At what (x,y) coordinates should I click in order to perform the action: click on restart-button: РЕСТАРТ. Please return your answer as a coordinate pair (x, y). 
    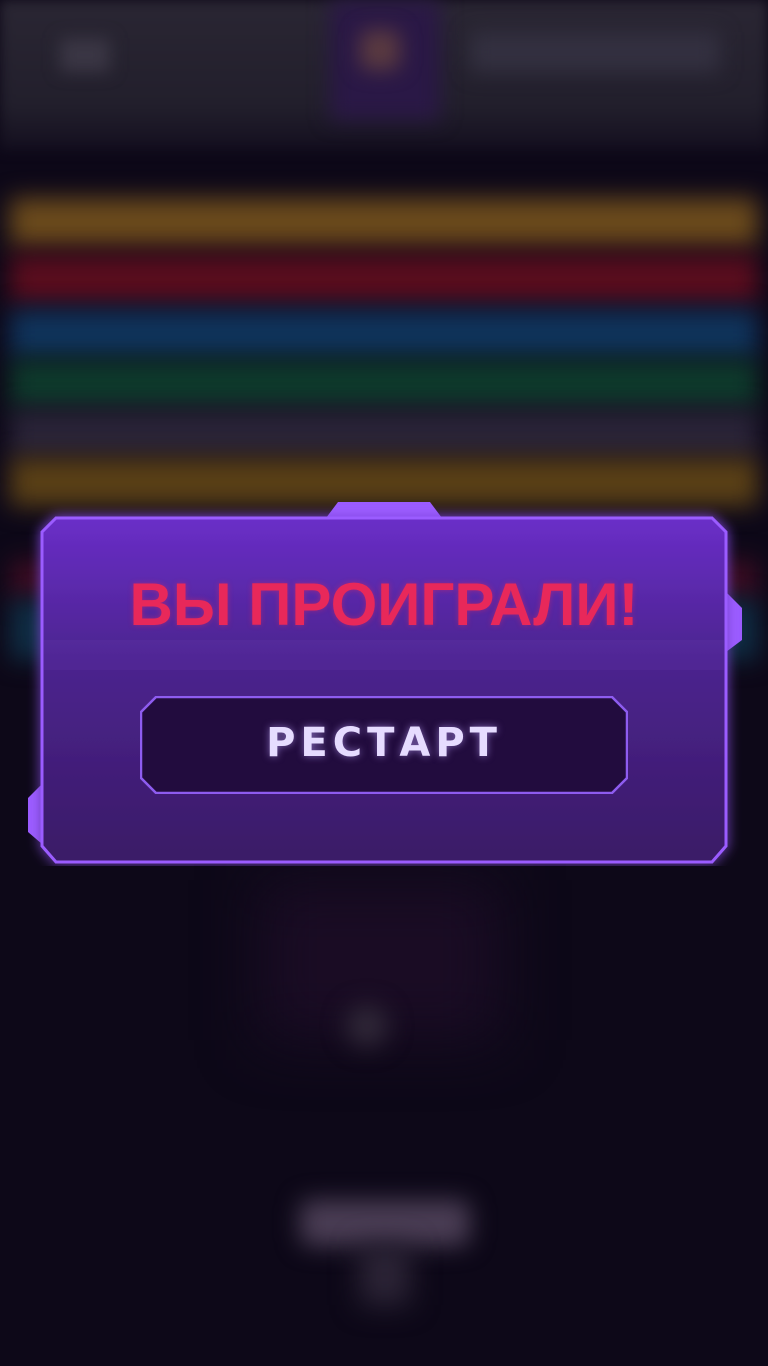
    Looking at the image, I should click on (384, 745).